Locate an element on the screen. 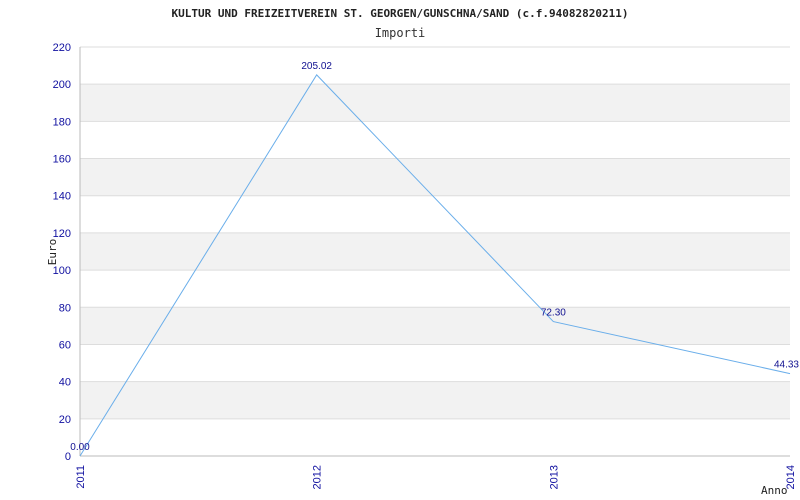 The image size is (800, 500). x-tick-labels: 2011 2012 2013 2014 is located at coordinates (436, 477).